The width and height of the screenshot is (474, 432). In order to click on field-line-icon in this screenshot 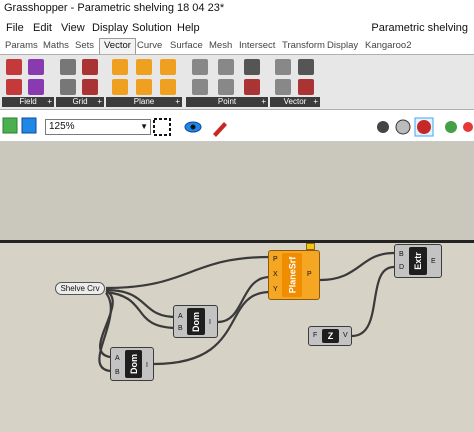, I will do `click(36, 67)`.